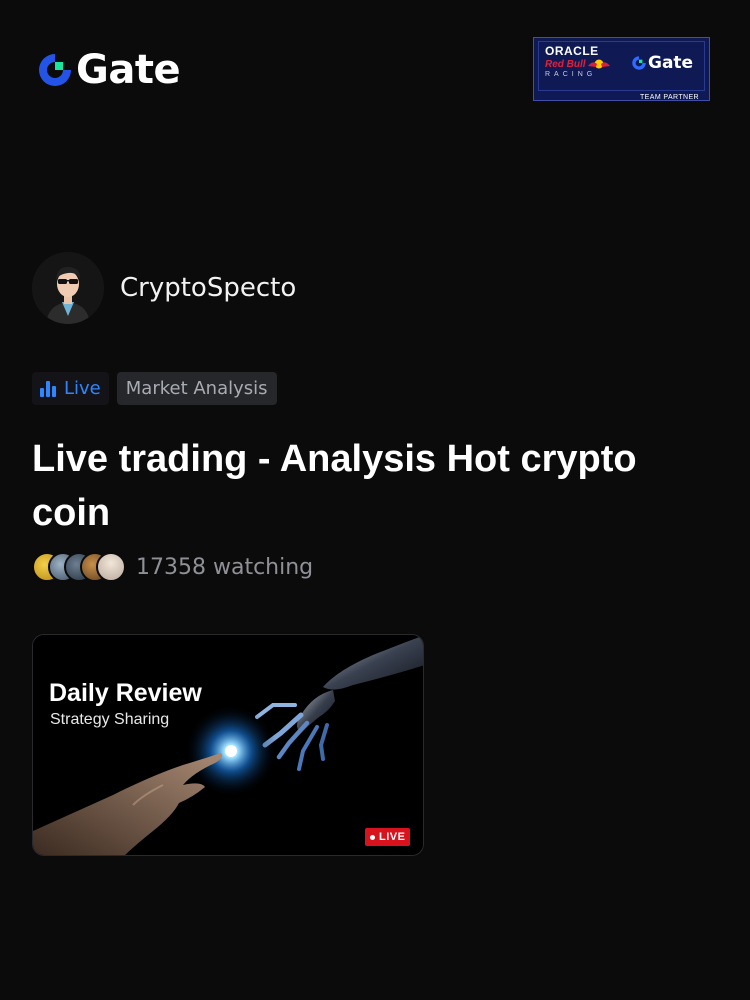 The height and width of the screenshot is (1000, 750). I want to click on live-tag-label: Live, so click(82, 388).